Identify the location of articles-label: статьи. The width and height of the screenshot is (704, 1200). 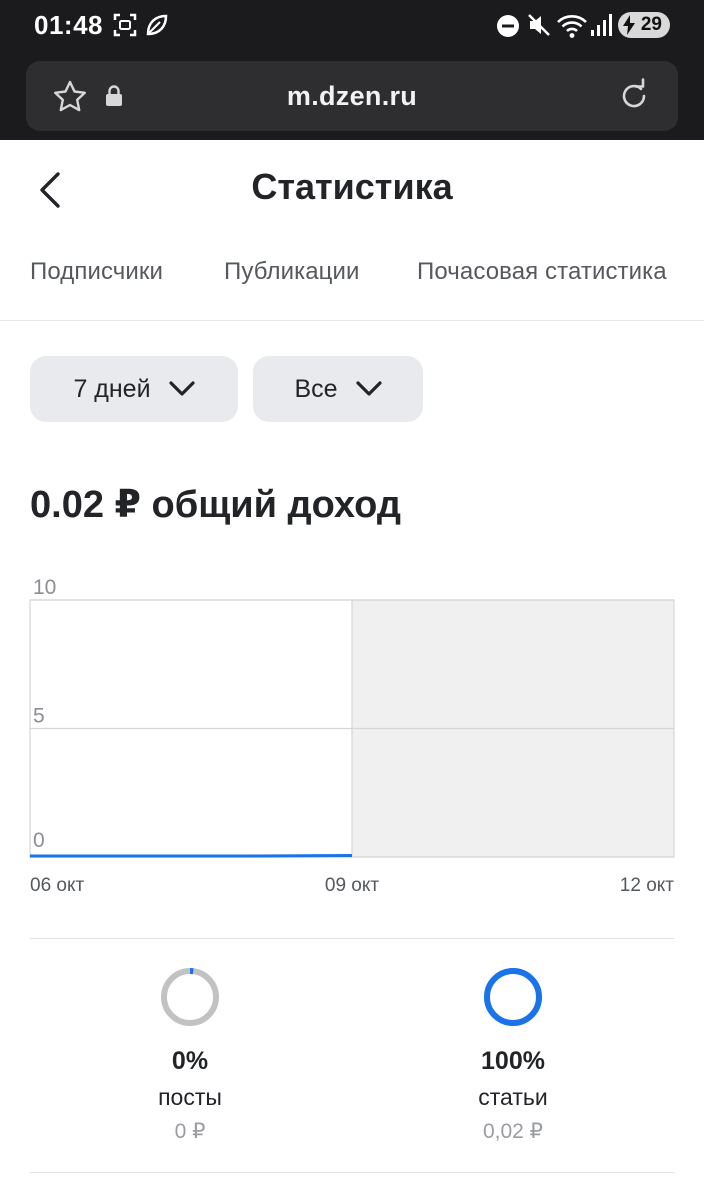
(513, 1097).